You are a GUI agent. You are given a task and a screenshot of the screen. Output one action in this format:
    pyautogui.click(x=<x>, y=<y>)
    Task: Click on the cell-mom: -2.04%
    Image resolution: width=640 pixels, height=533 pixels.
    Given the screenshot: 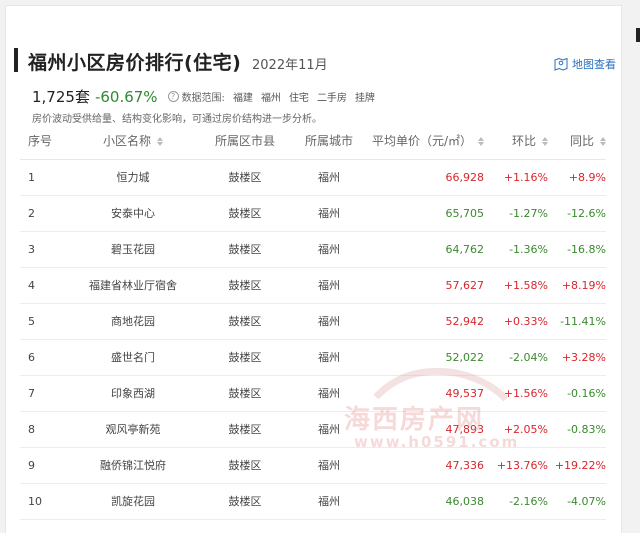 What is the action you would take?
    pyautogui.click(x=516, y=357)
    